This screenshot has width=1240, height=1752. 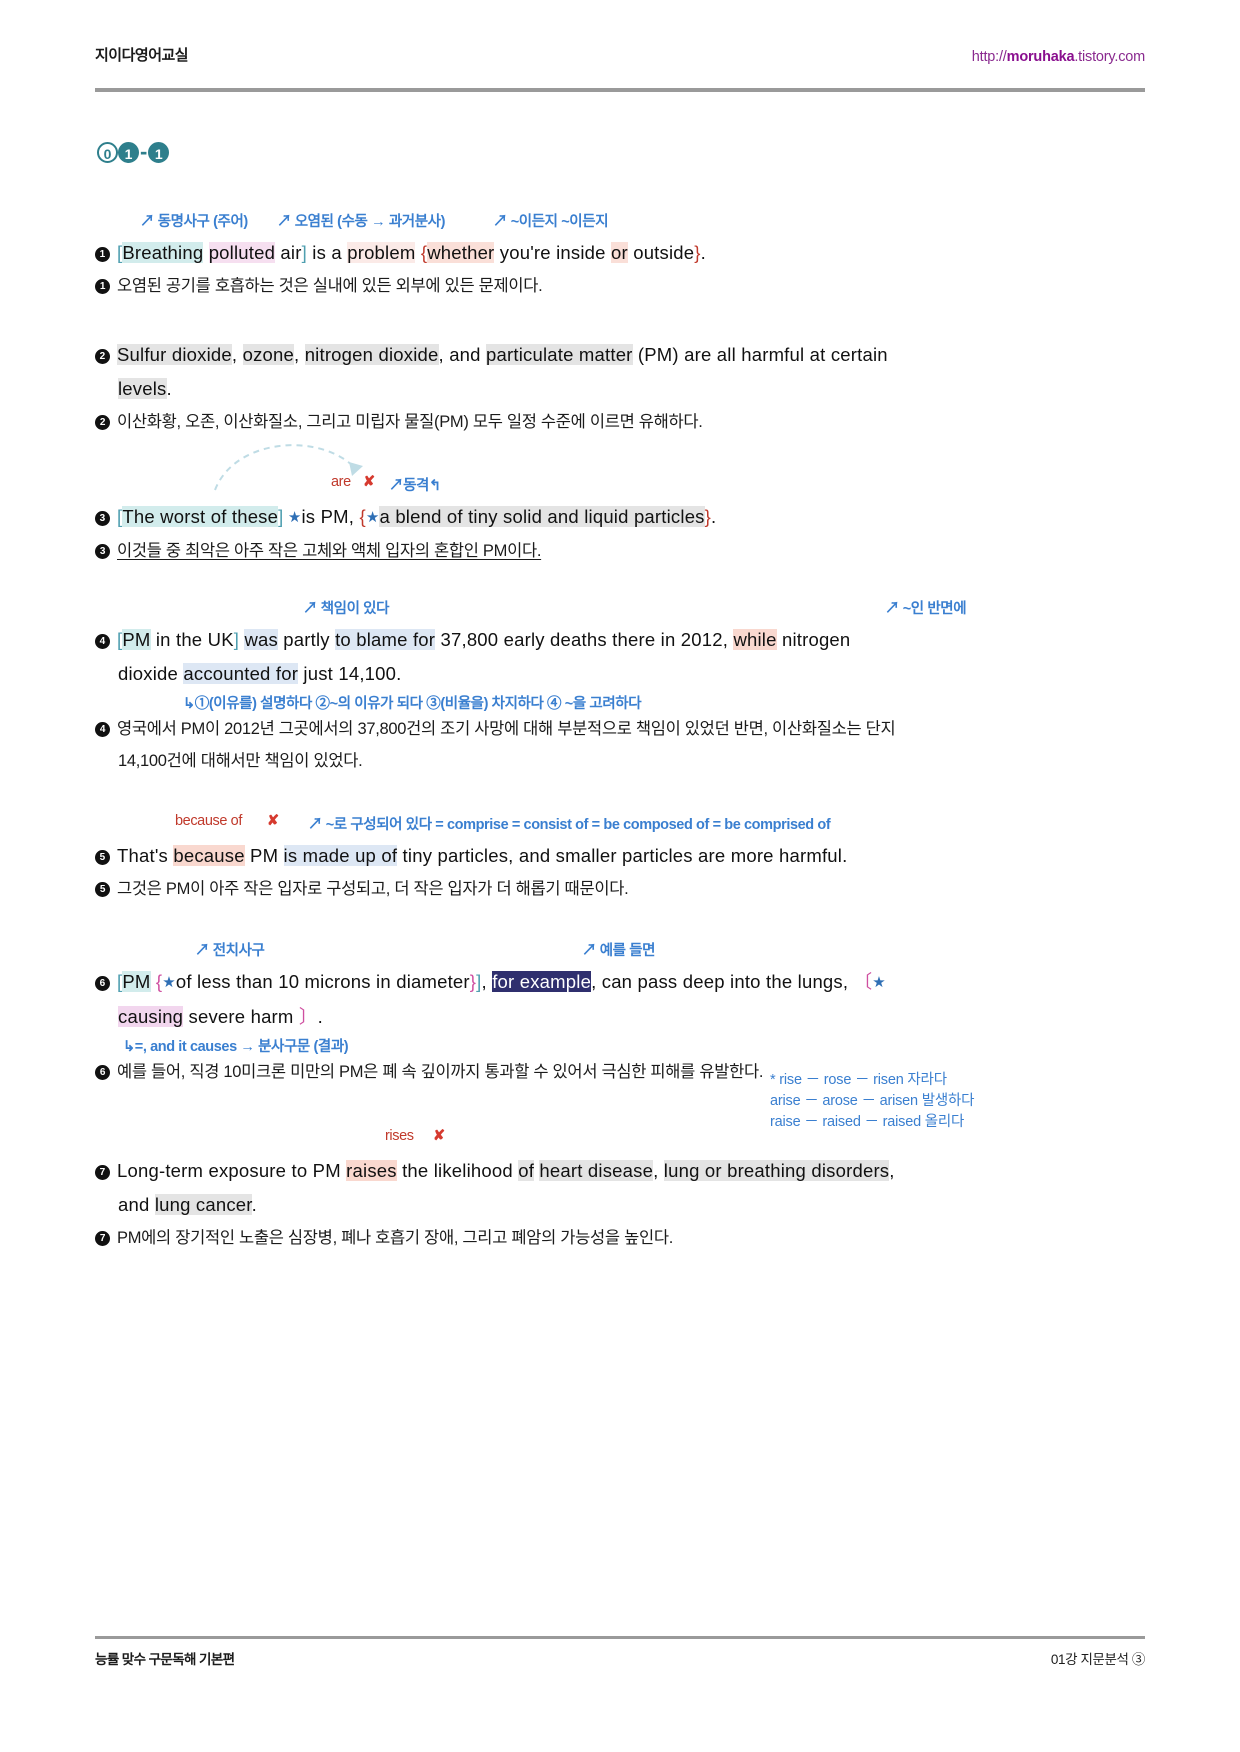 I want to click on verb-forms-line-2: arise － arose － arisen 발생하다, so click(x=872, y=1101).